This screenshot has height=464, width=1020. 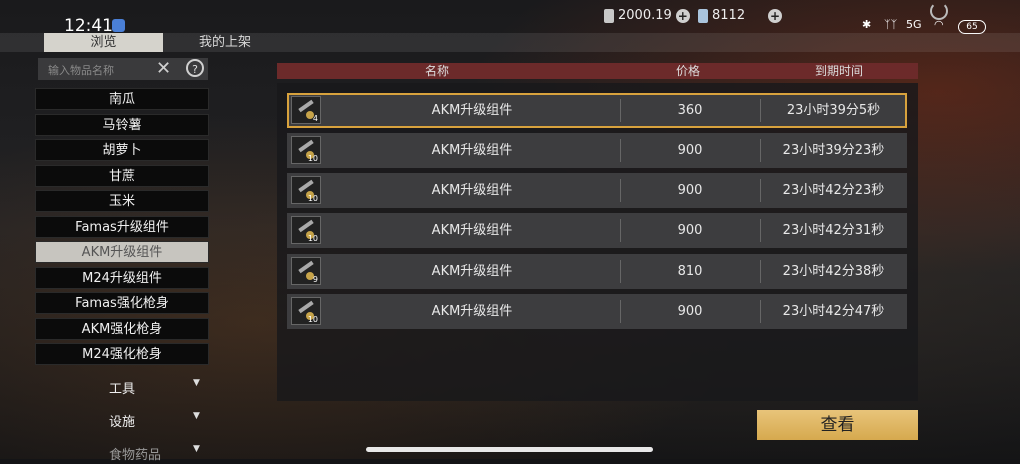 I want to click on category-item: M24强化枪身, so click(x=122, y=354).